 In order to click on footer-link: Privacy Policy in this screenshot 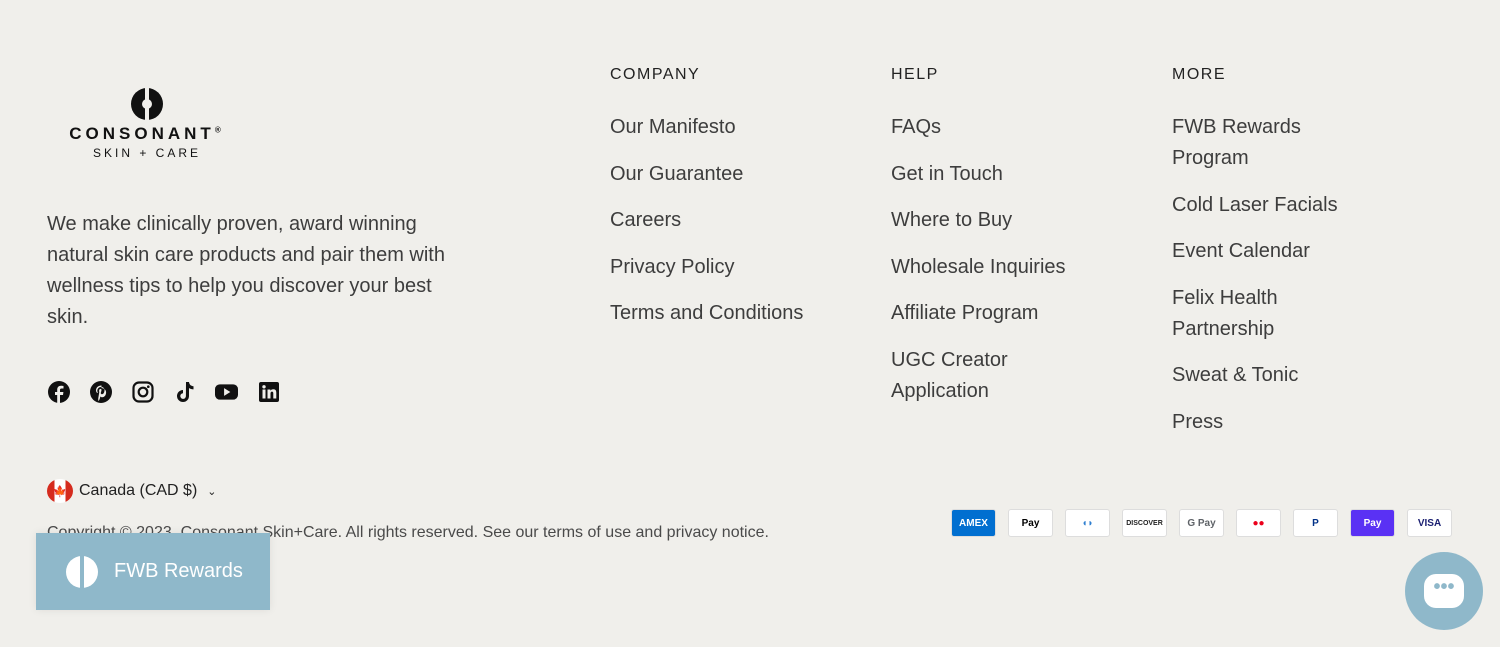, I will do `click(706, 267)`.